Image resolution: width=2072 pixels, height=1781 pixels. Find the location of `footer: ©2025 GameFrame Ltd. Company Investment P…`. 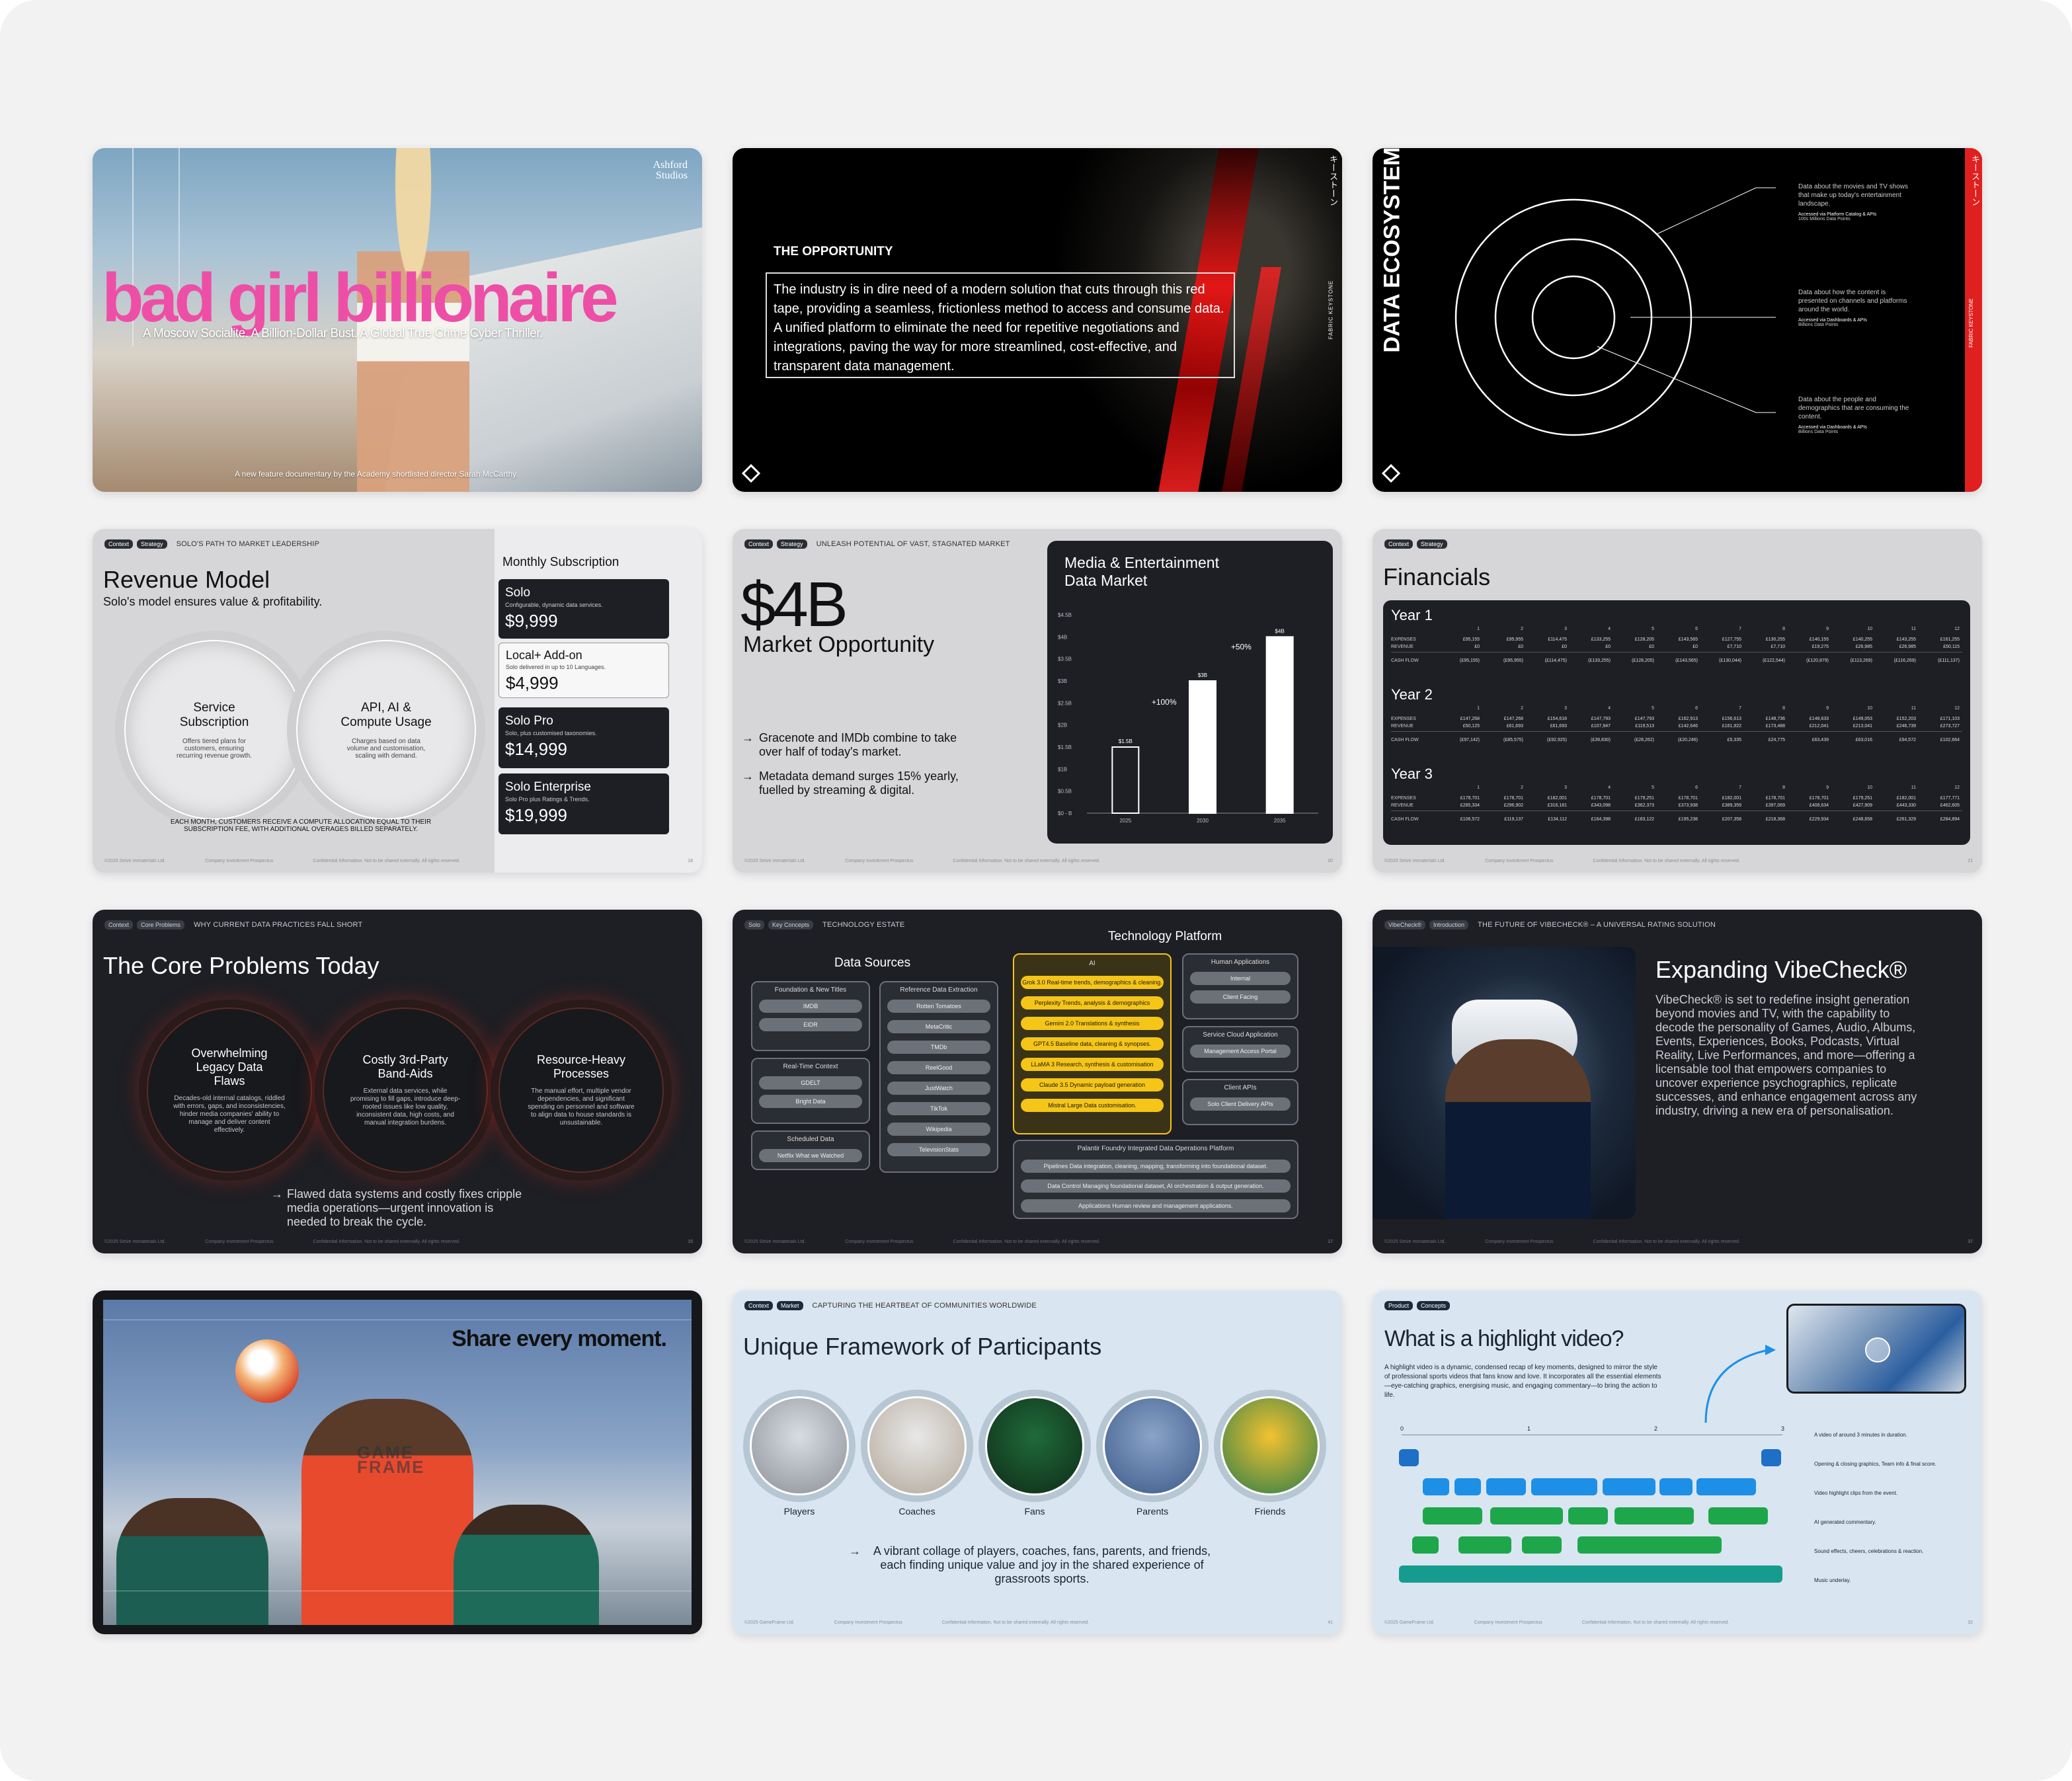

footer: ©2025 GameFrame Ltd. Company Investment P… is located at coordinates (917, 1622).